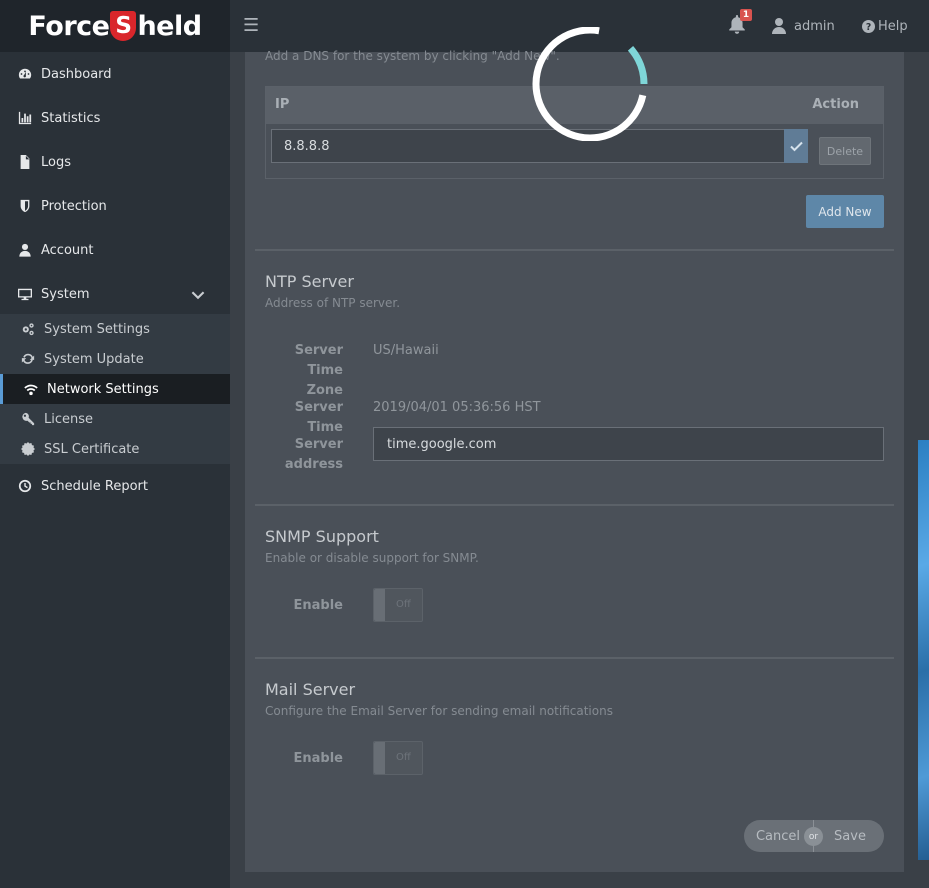  What do you see at coordinates (31, 390) in the screenshot?
I see `wifi-icon` at bounding box center [31, 390].